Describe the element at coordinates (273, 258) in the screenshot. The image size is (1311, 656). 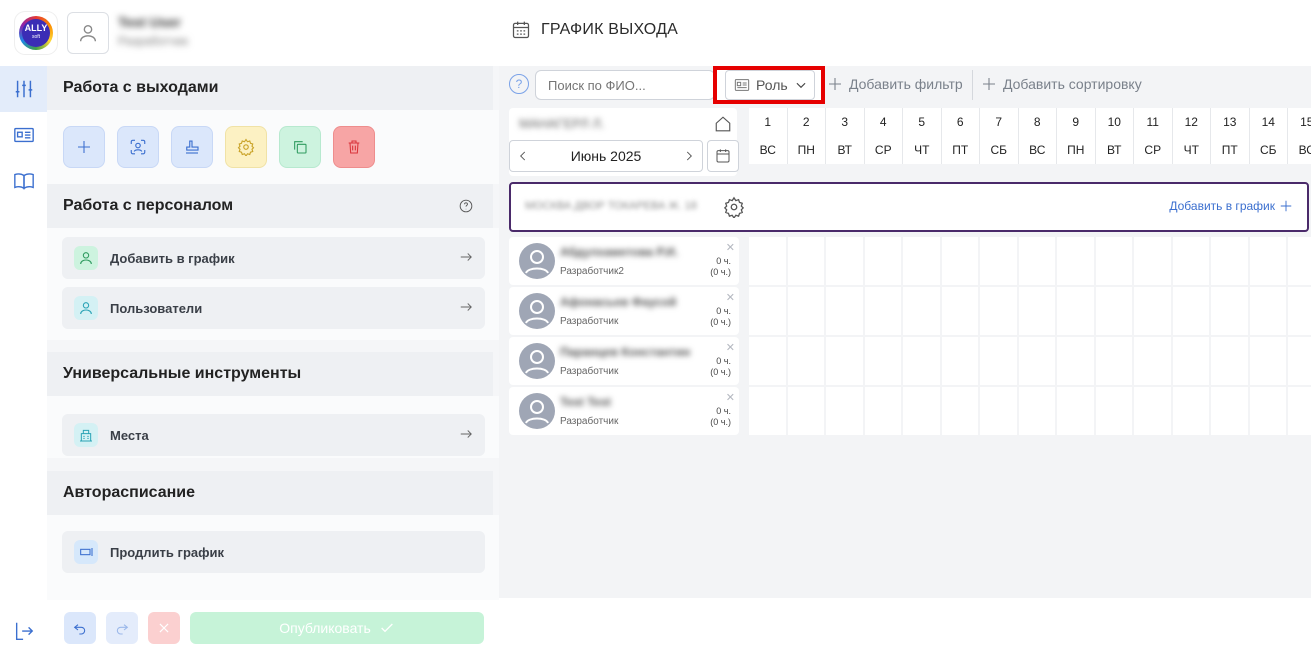
I see `add-to-schedule-card: Добавить в график` at that location.